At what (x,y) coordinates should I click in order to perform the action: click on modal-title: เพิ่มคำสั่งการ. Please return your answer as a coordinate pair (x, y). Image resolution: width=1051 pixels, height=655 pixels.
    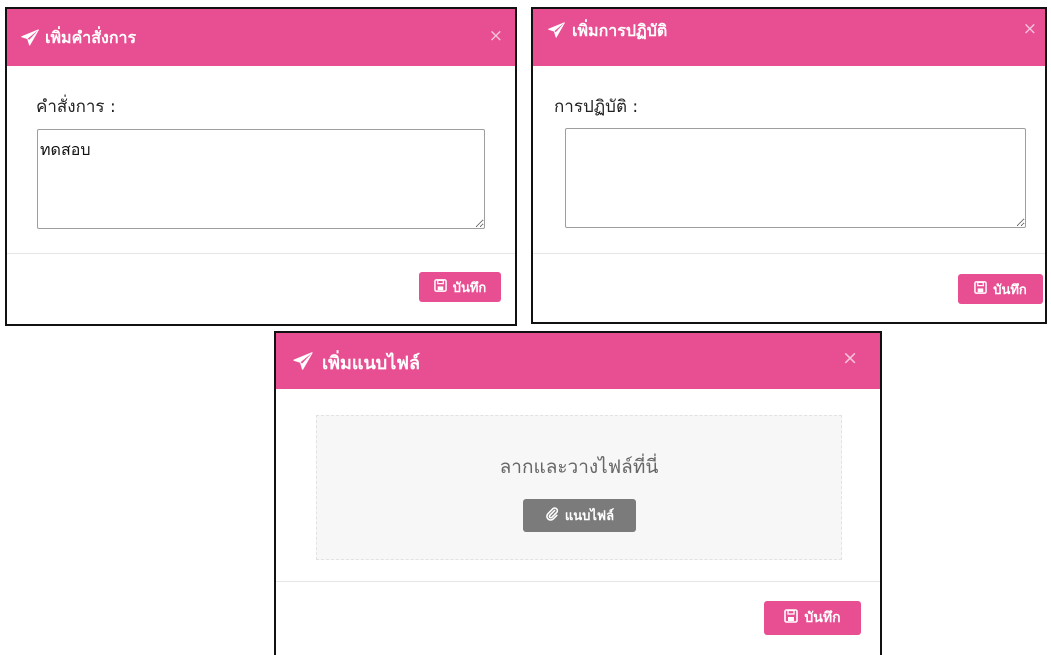
    Looking at the image, I should click on (91, 37).